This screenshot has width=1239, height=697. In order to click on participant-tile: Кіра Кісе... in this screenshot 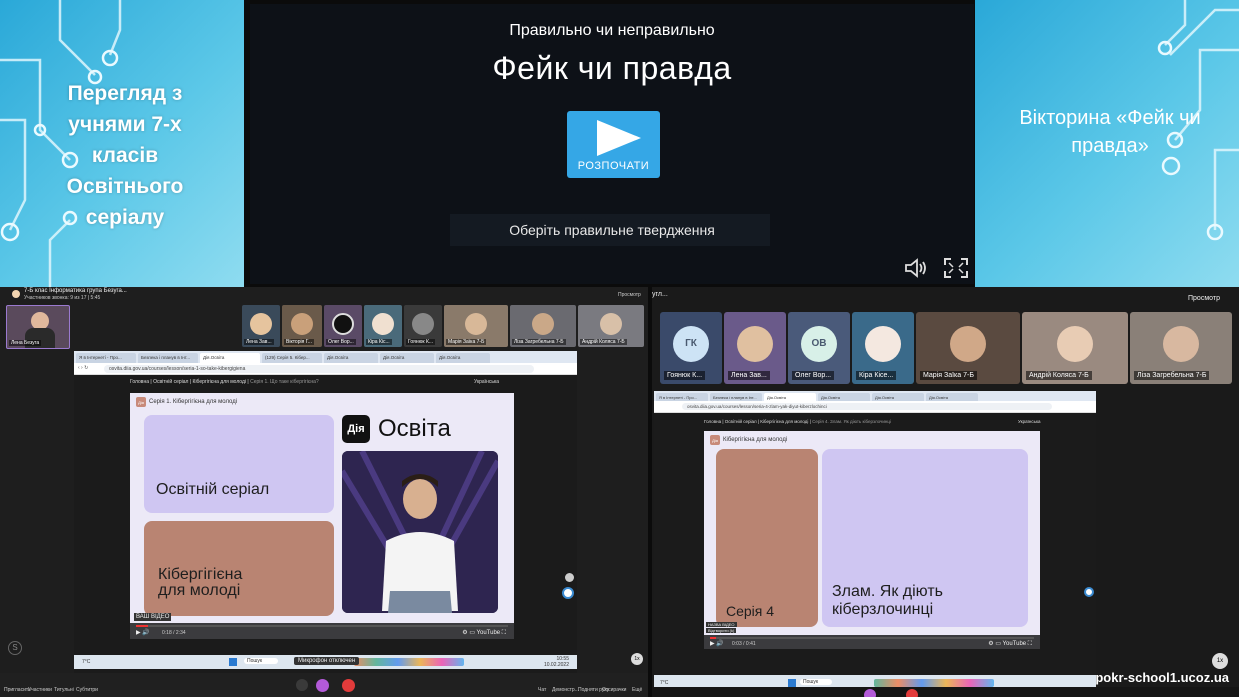, I will do `click(883, 348)`.